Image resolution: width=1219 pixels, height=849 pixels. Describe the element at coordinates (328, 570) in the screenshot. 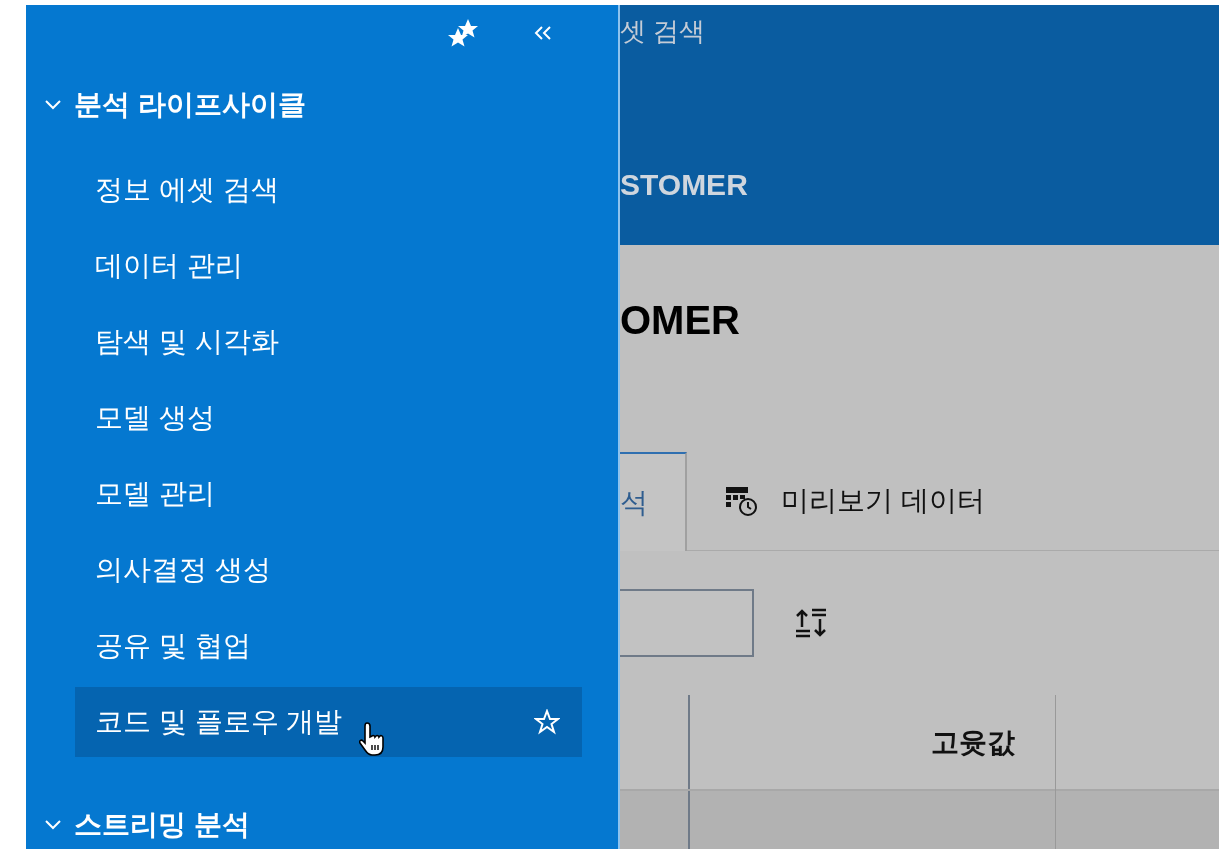

I see `sidebar-item: 의사결정 생성` at that location.